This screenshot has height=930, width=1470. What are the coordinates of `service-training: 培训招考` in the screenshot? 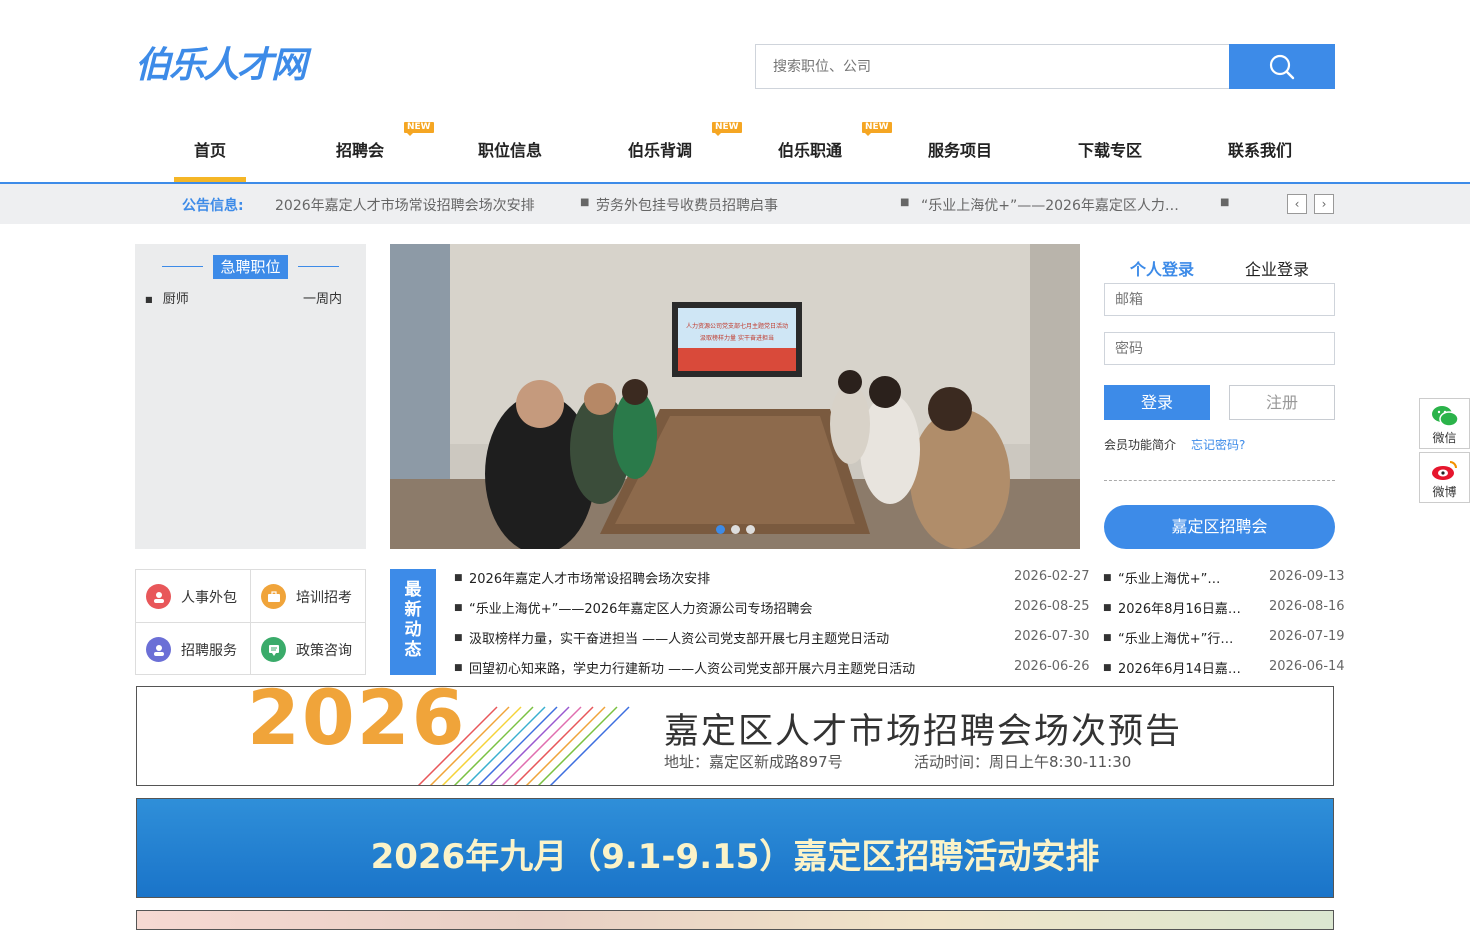 It's located at (308, 596).